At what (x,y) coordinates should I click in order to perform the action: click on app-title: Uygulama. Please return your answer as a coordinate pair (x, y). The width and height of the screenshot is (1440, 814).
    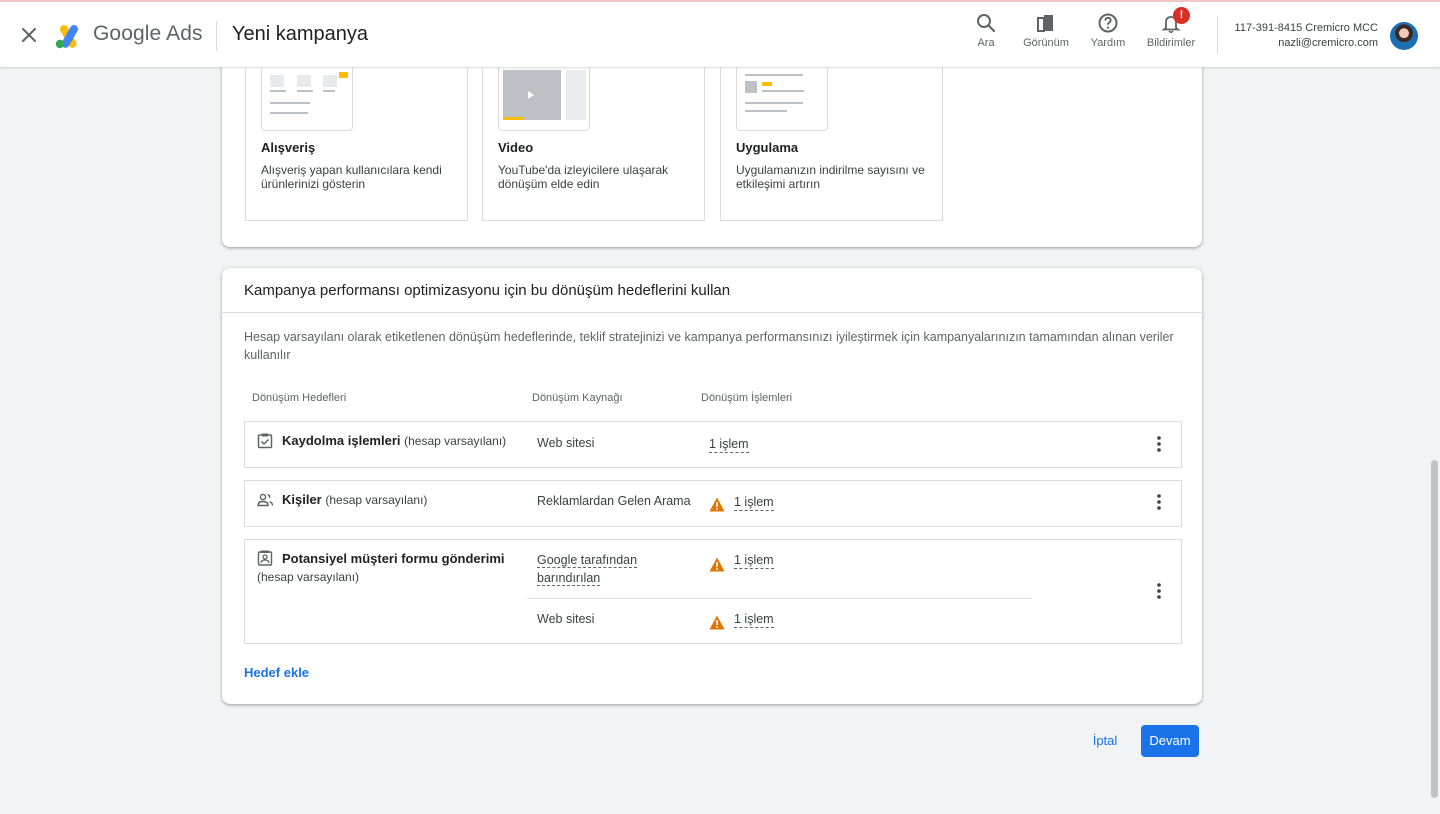
    Looking at the image, I should click on (767, 147).